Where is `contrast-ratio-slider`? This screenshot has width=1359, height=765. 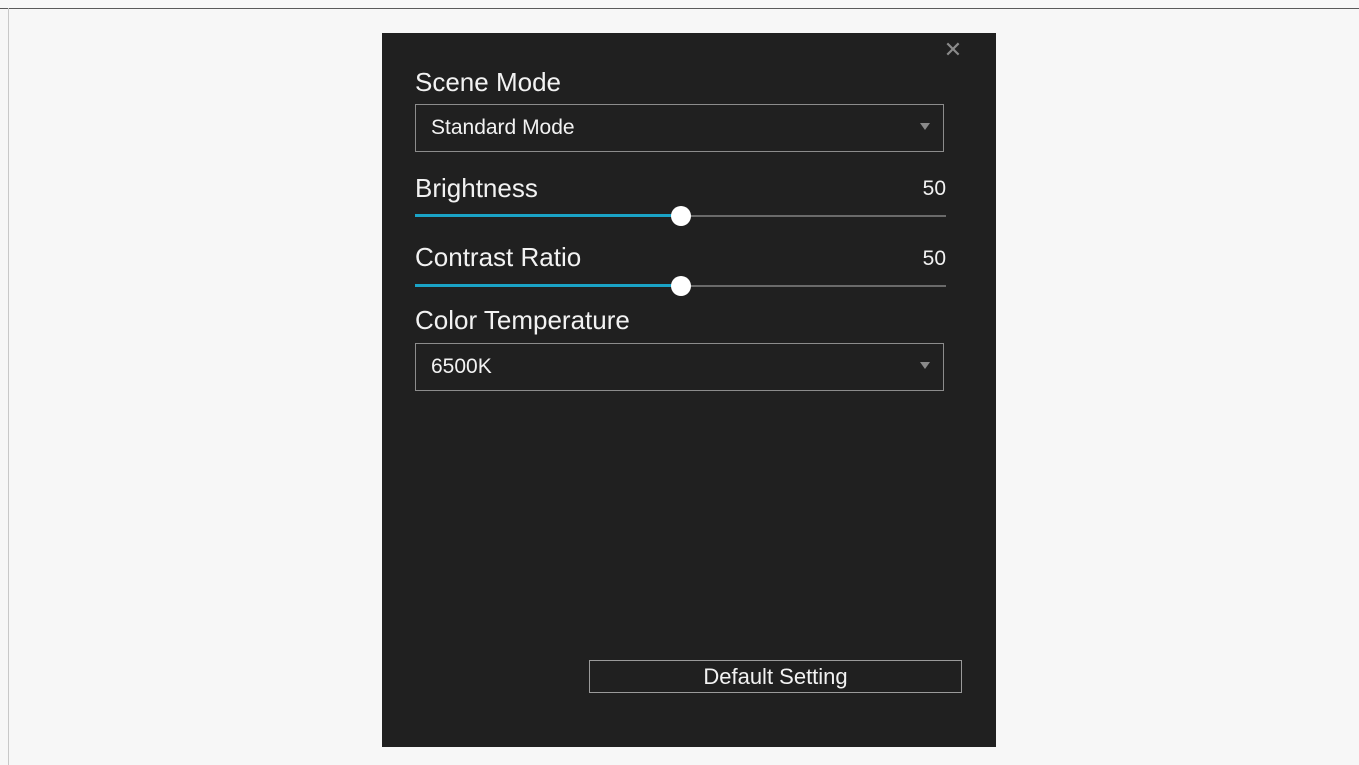
contrast-ratio-slider is located at coordinates (680, 286).